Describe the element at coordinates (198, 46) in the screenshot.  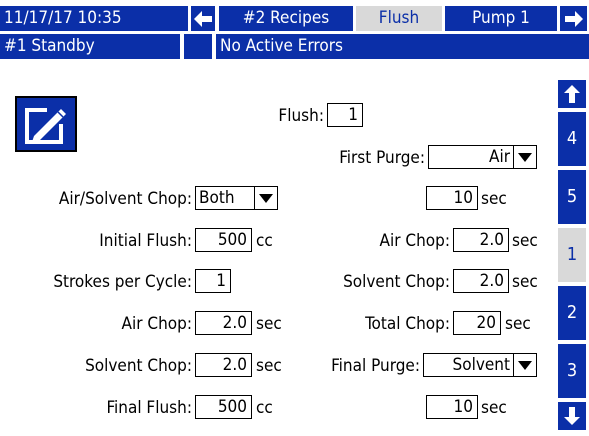
I see `status-spacer` at that location.